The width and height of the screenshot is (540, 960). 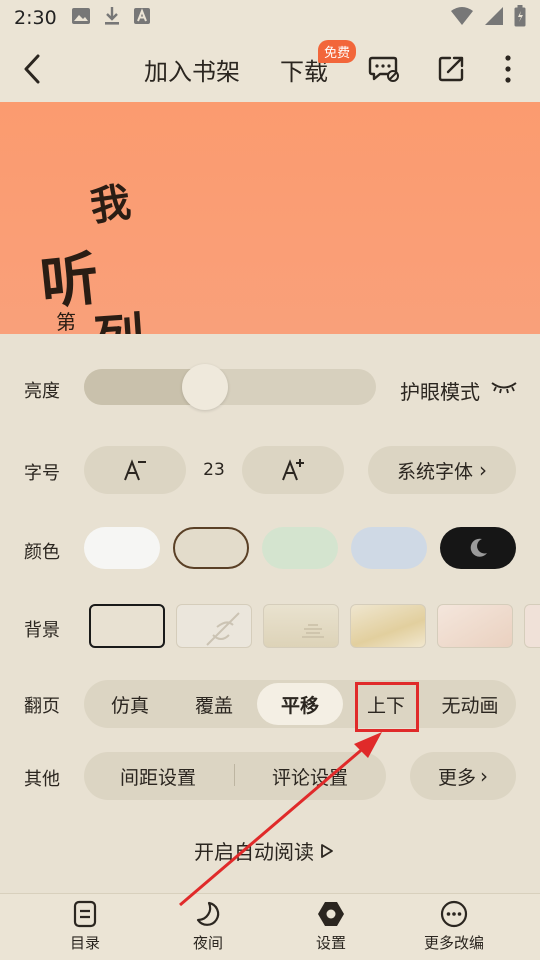 I want to click on nav-label: 夜间, so click(x=207, y=943).